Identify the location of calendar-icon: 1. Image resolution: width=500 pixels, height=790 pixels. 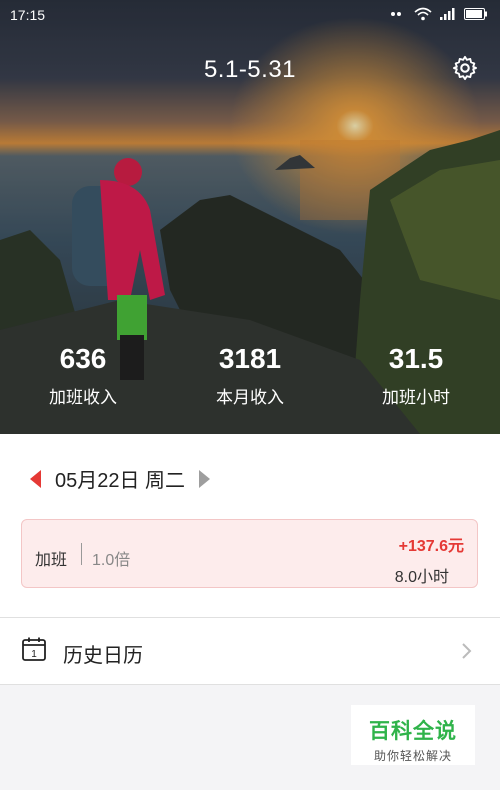
(34, 649).